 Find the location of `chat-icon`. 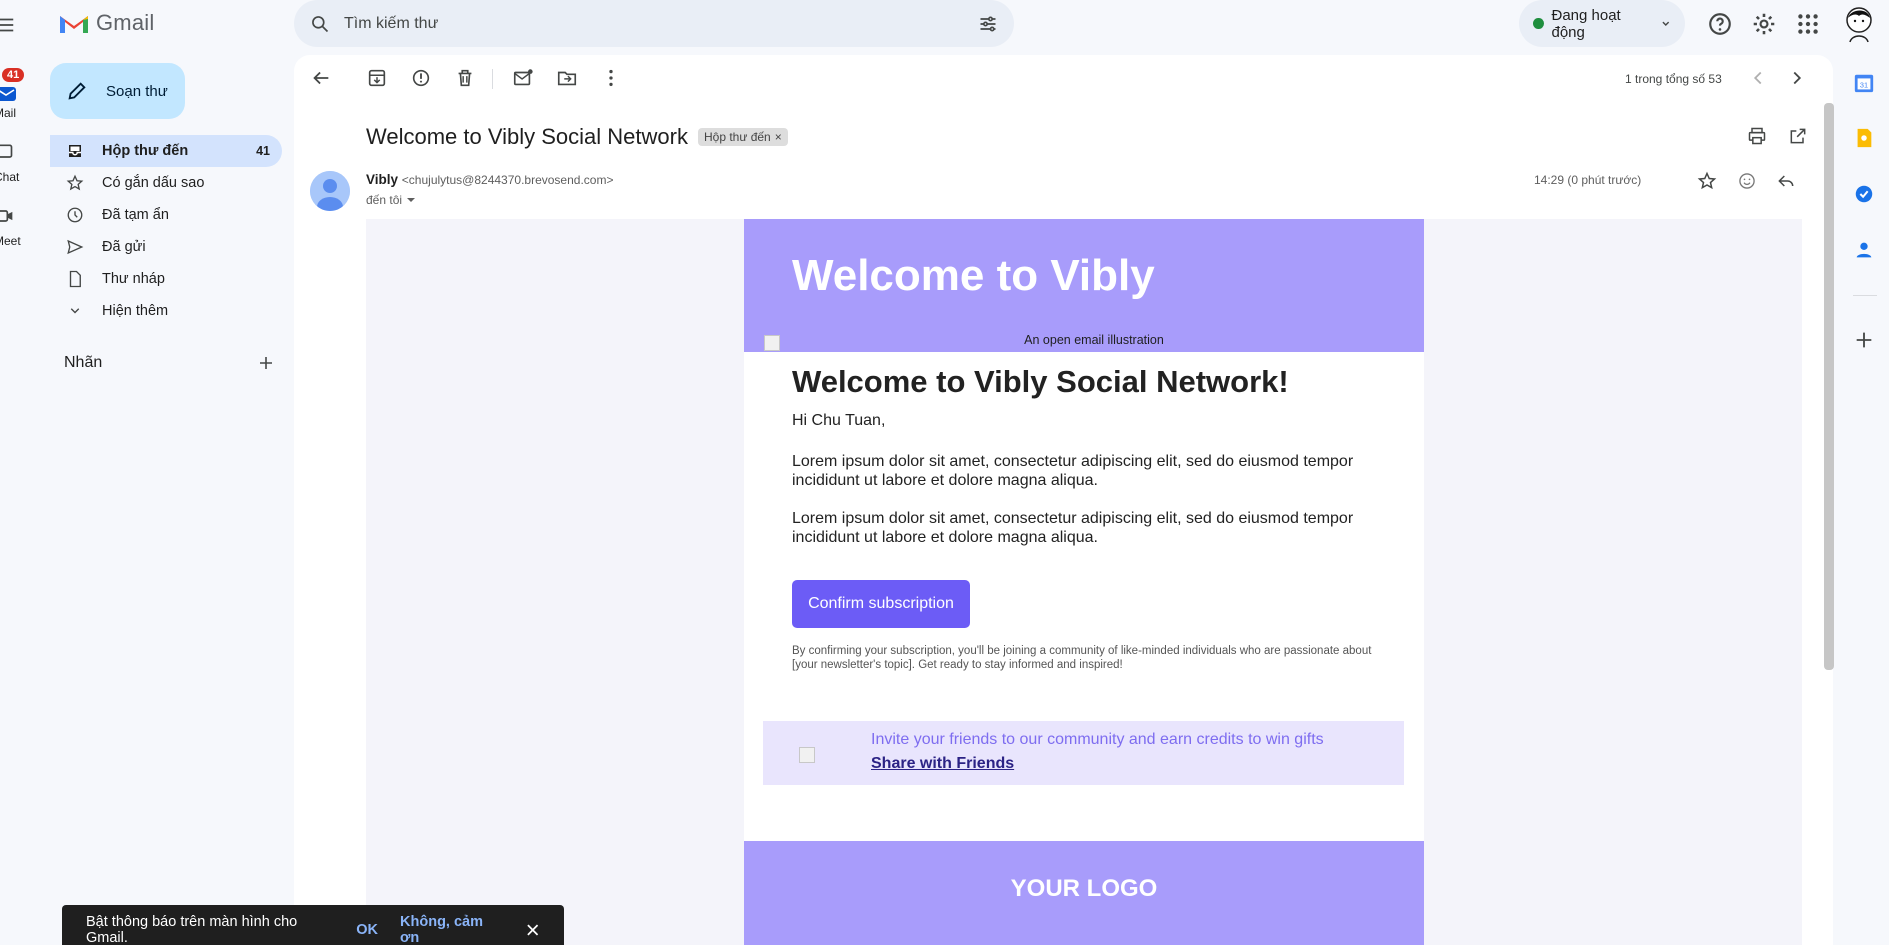

chat-icon is located at coordinates (7, 152).